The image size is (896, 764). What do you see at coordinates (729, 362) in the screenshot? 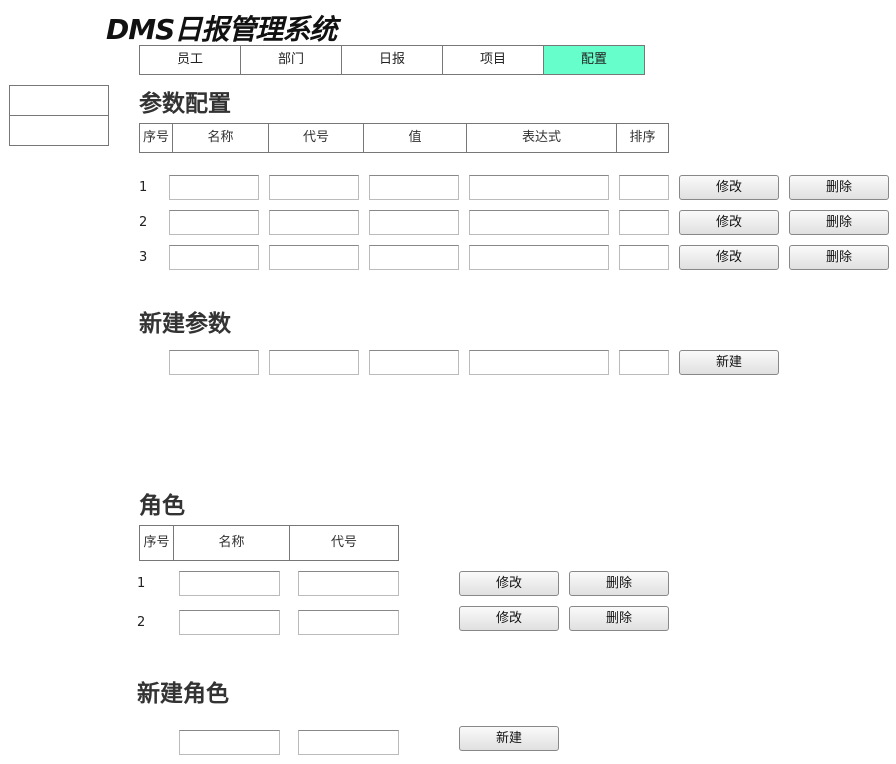
I see `create-param-button: 新建` at bounding box center [729, 362].